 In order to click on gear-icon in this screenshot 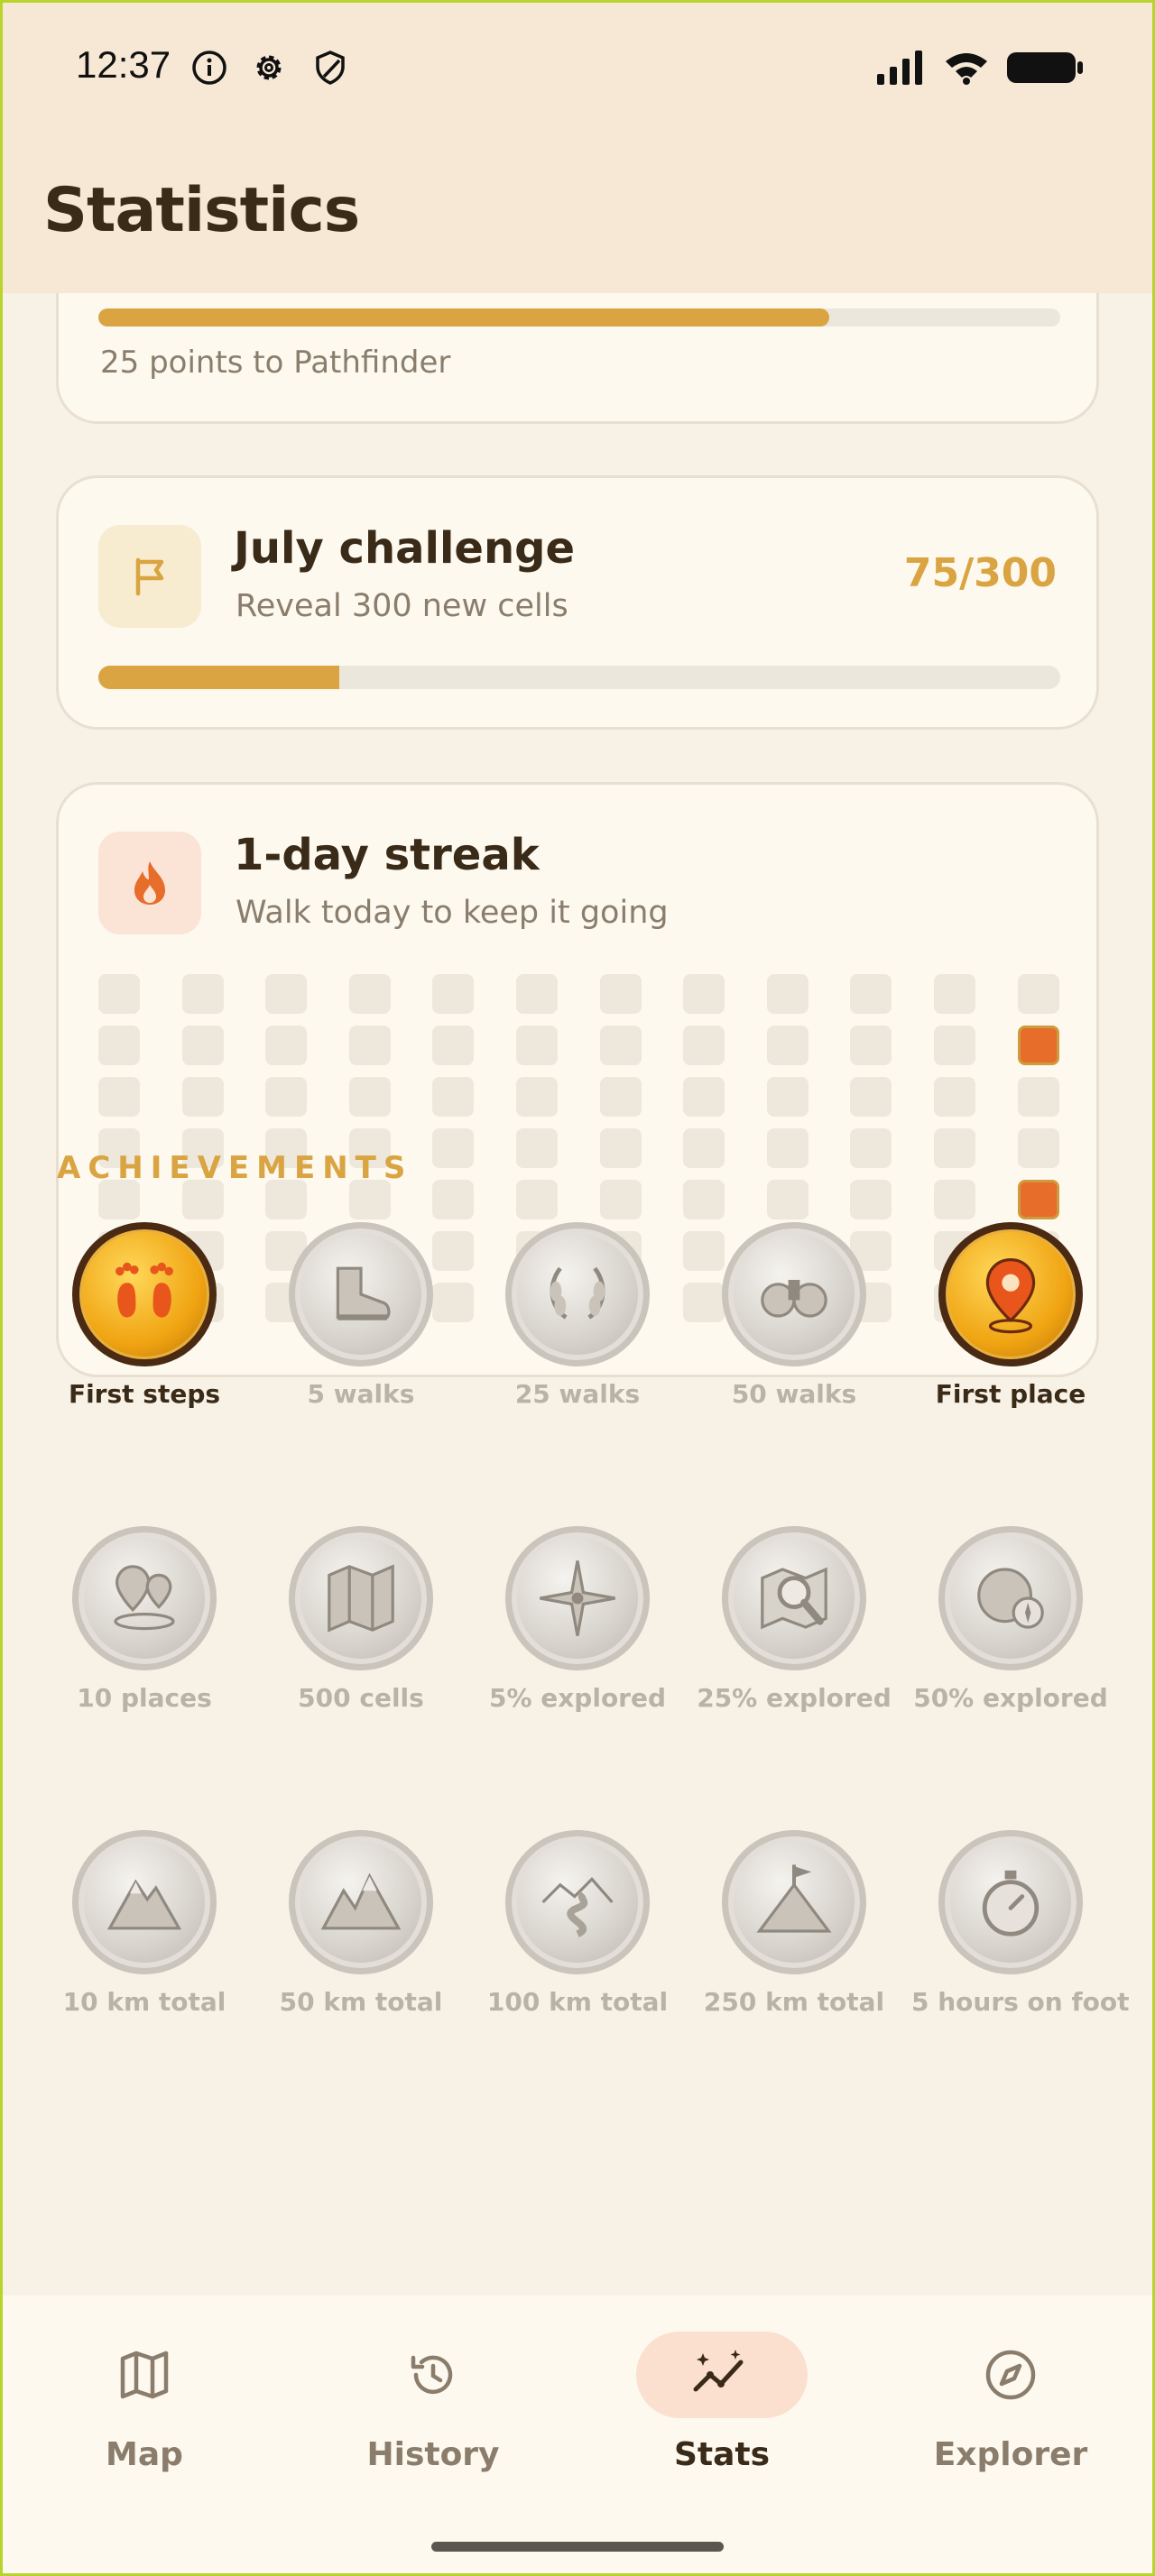, I will do `click(269, 68)`.